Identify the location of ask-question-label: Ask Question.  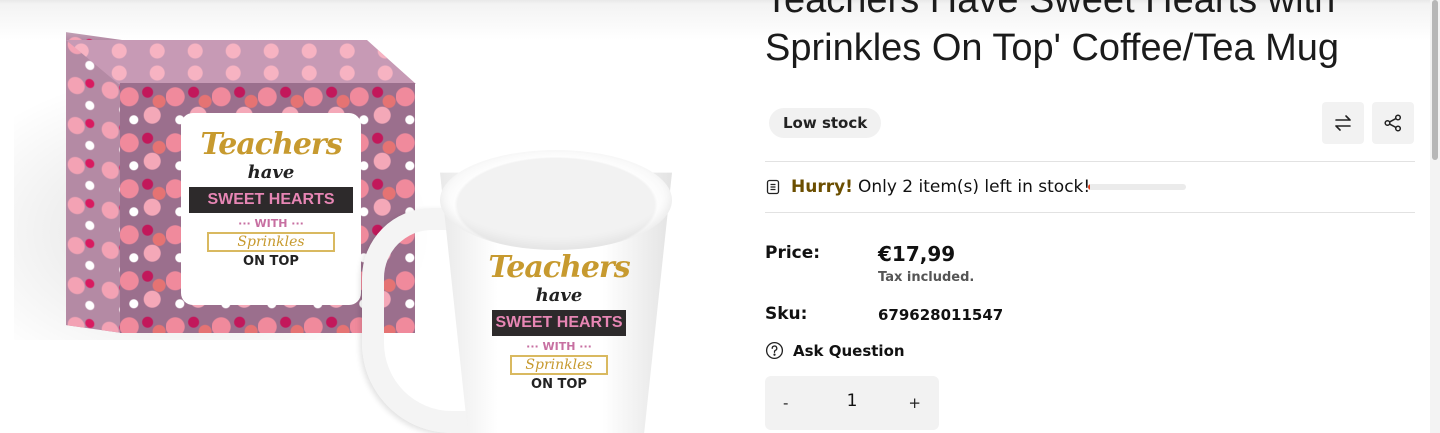
(849, 350).